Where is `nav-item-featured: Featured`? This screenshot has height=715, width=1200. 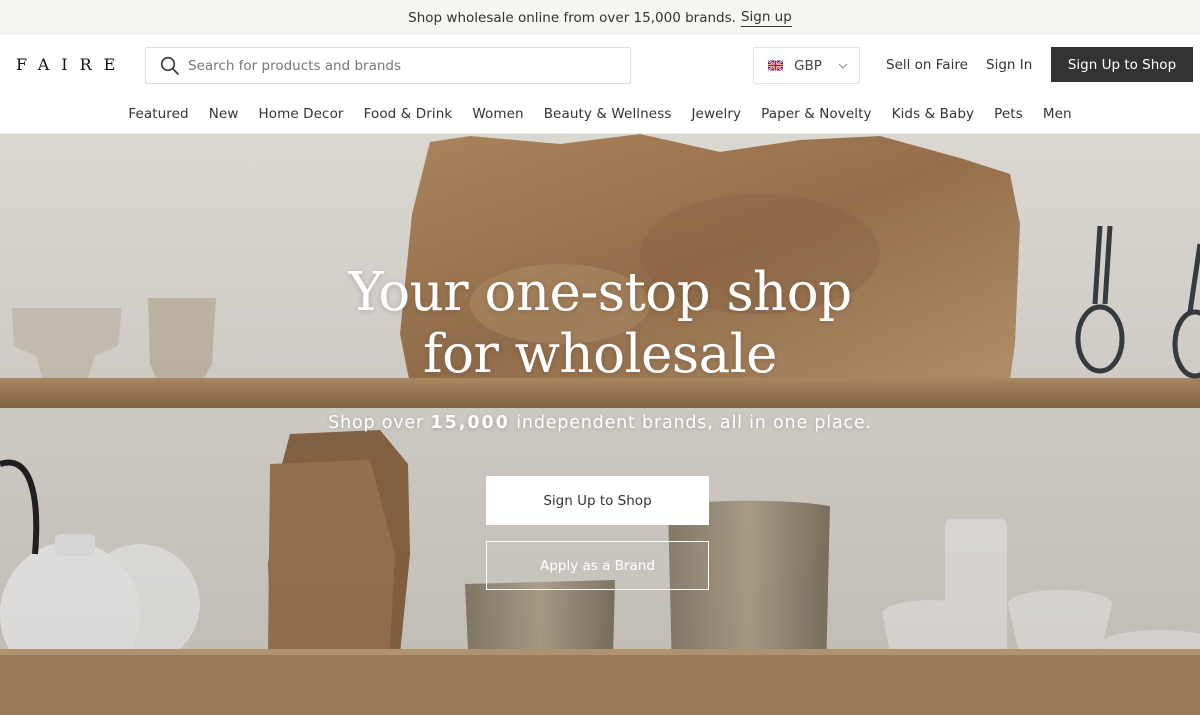
nav-item-featured: Featured is located at coordinates (158, 114).